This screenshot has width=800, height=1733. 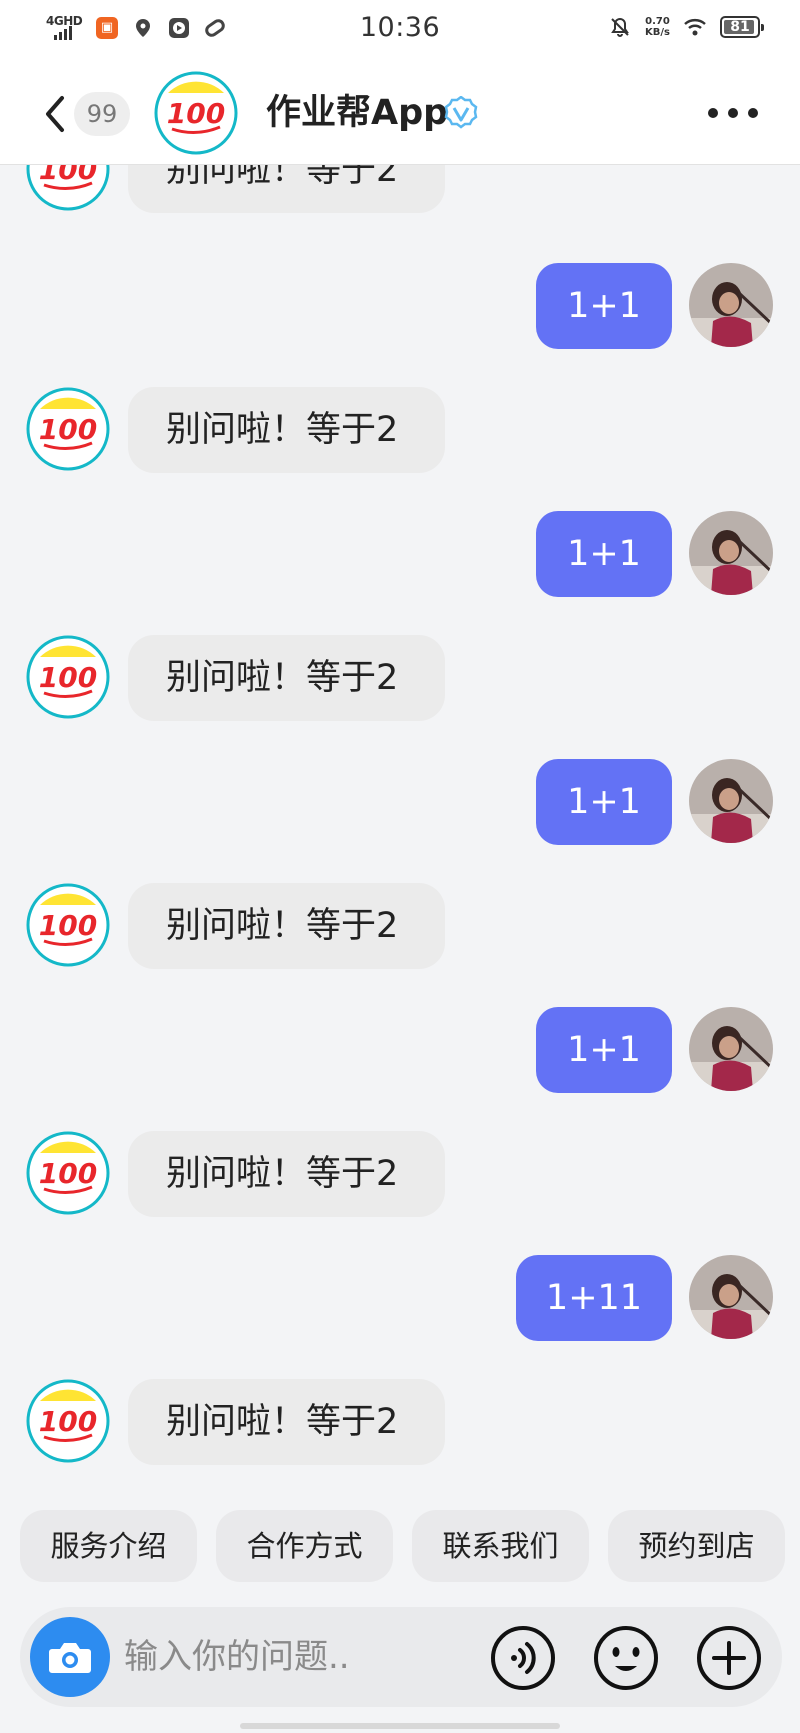 What do you see at coordinates (500, 1546) in the screenshot?
I see `quick-reply-contact-us: 联系我们` at bounding box center [500, 1546].